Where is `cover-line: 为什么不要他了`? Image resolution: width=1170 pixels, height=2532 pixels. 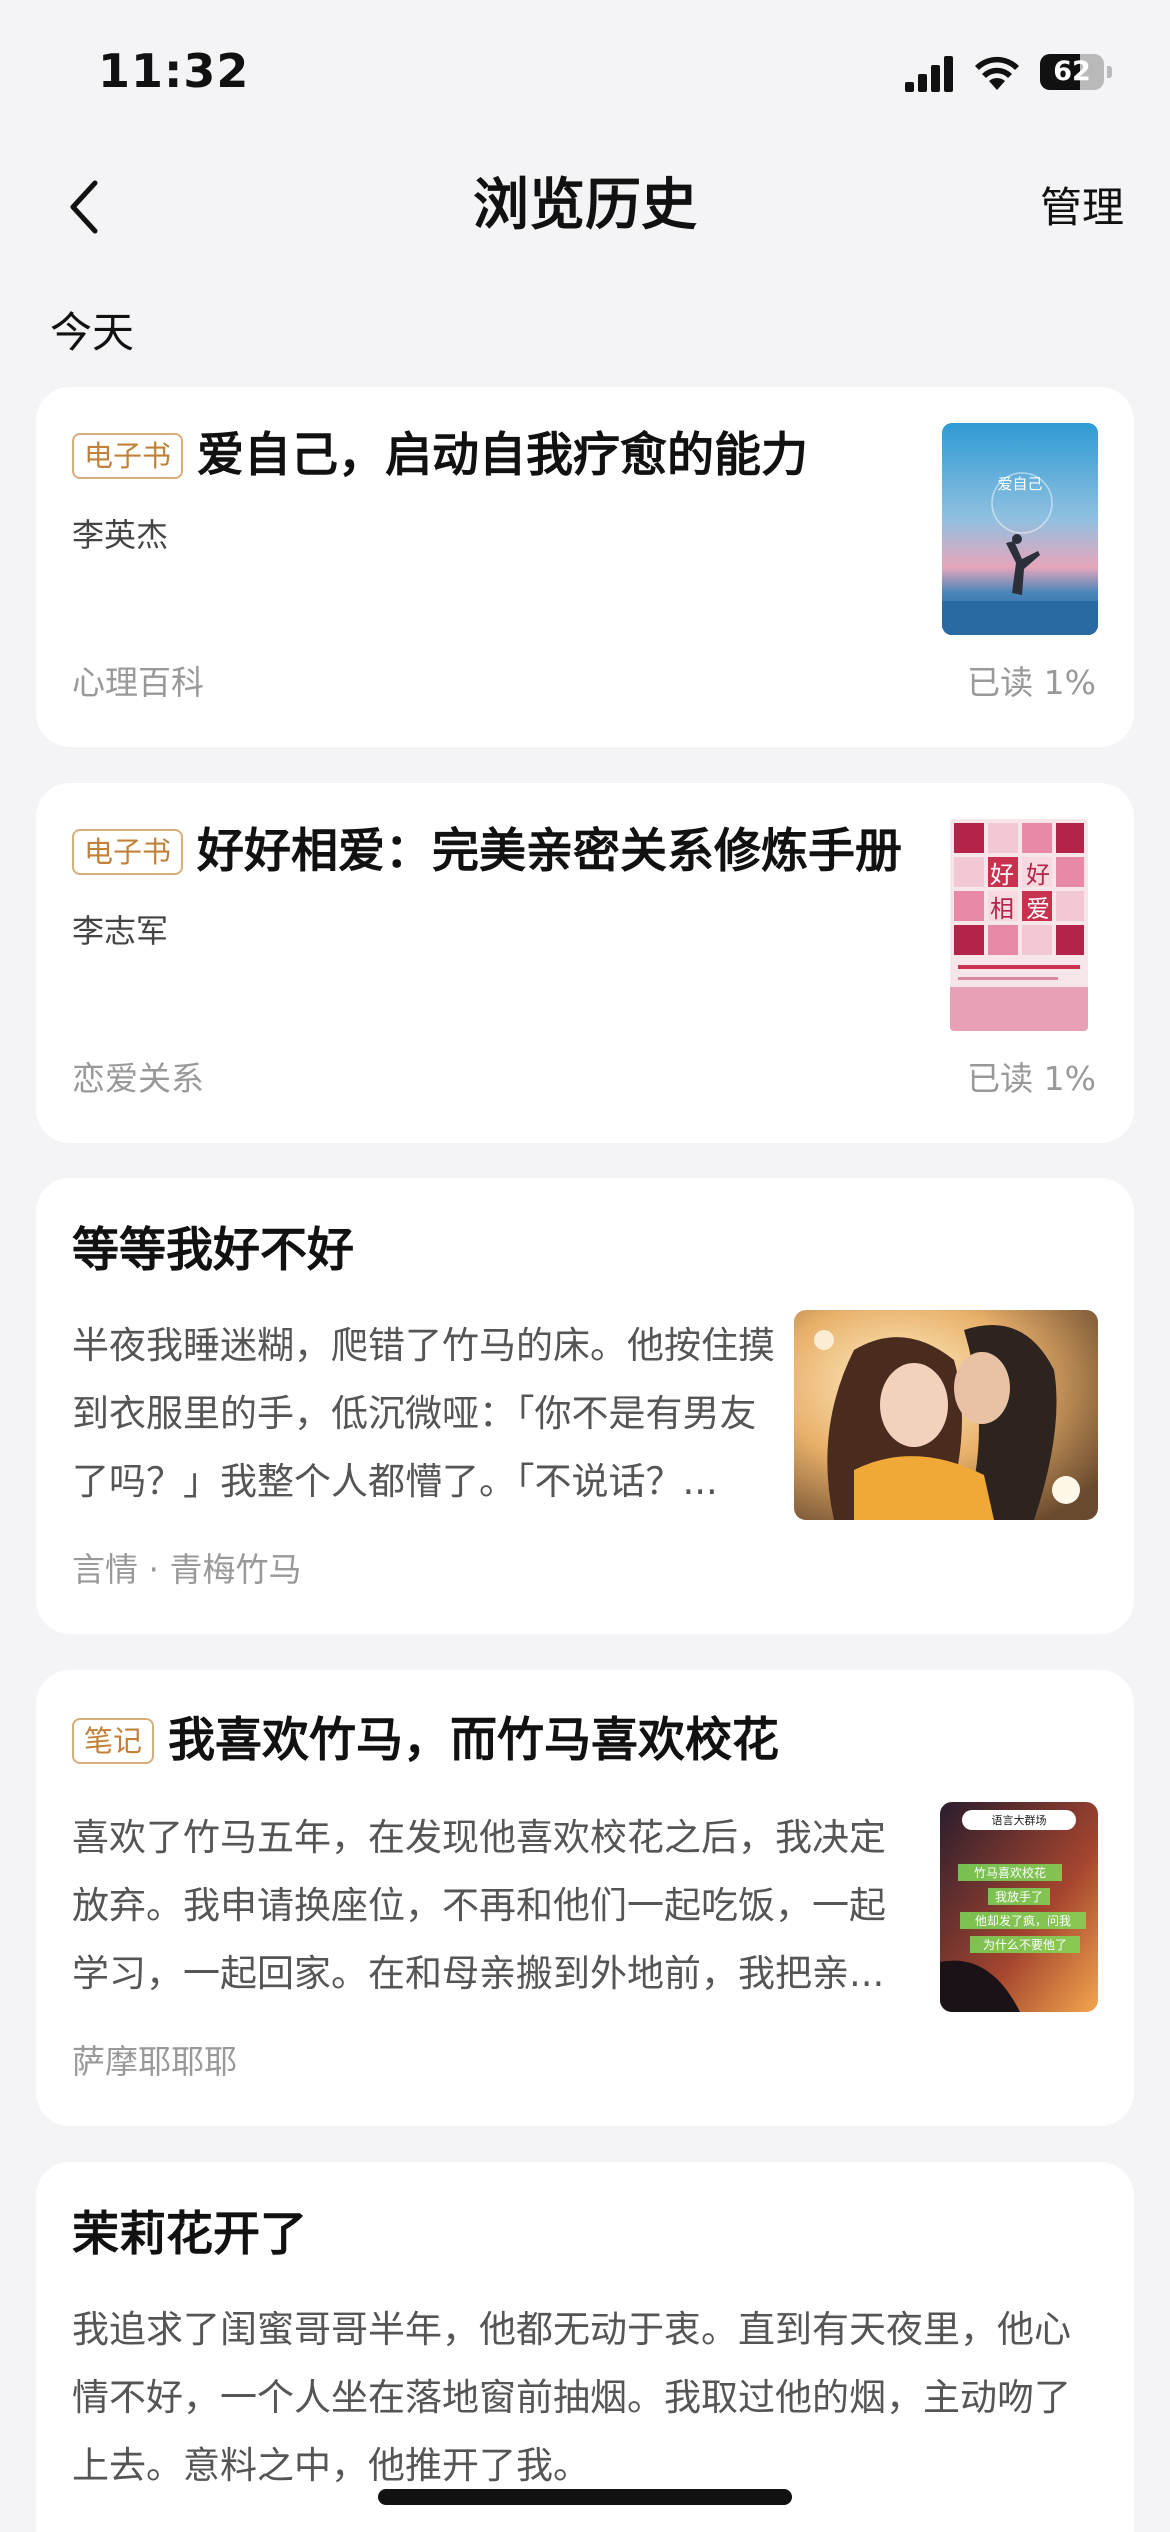
cover-line: 为什么不要他了 is located at coordinates (1025, 1945).